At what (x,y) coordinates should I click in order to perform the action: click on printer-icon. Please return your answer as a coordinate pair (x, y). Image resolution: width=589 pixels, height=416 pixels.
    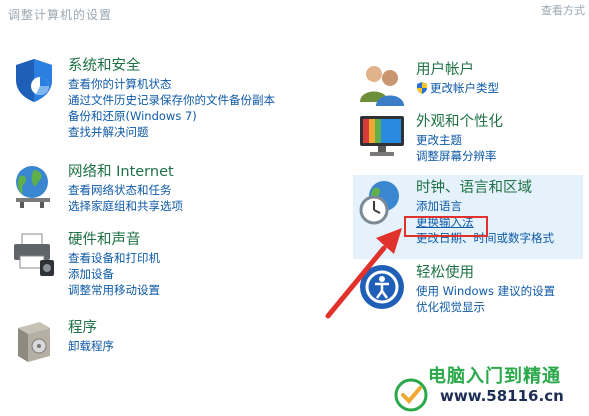
    Looking at the image, I should click on (34, 254).